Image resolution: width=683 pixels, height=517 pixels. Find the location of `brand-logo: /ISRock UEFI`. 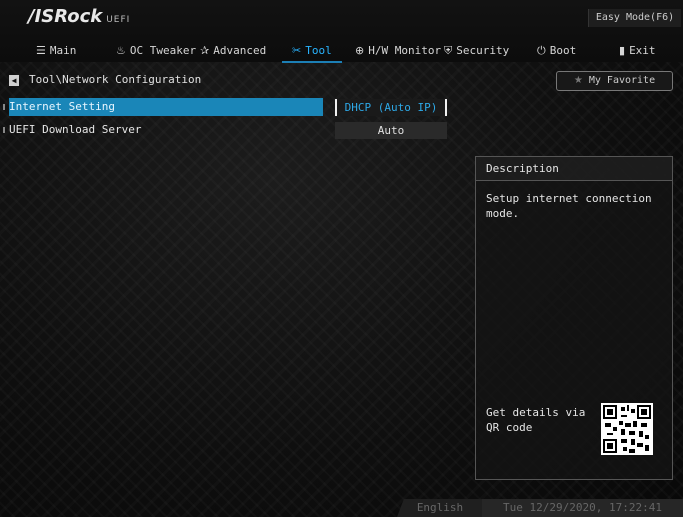

brand-logo: /ISRock UEFI is located at coordinates (79, 16).